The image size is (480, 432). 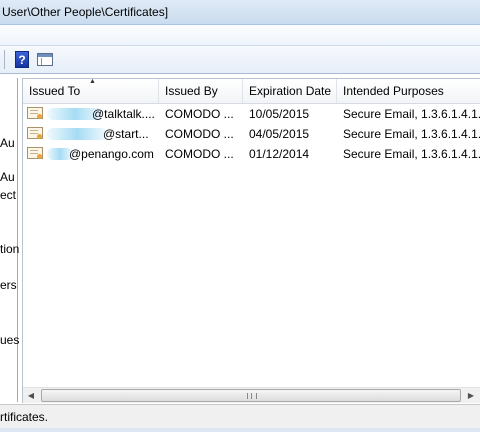 What do you see at coordinates (45, 59) in the screenshot?
I see `show-hide-pane-icon` at bounding box center [45, 59].